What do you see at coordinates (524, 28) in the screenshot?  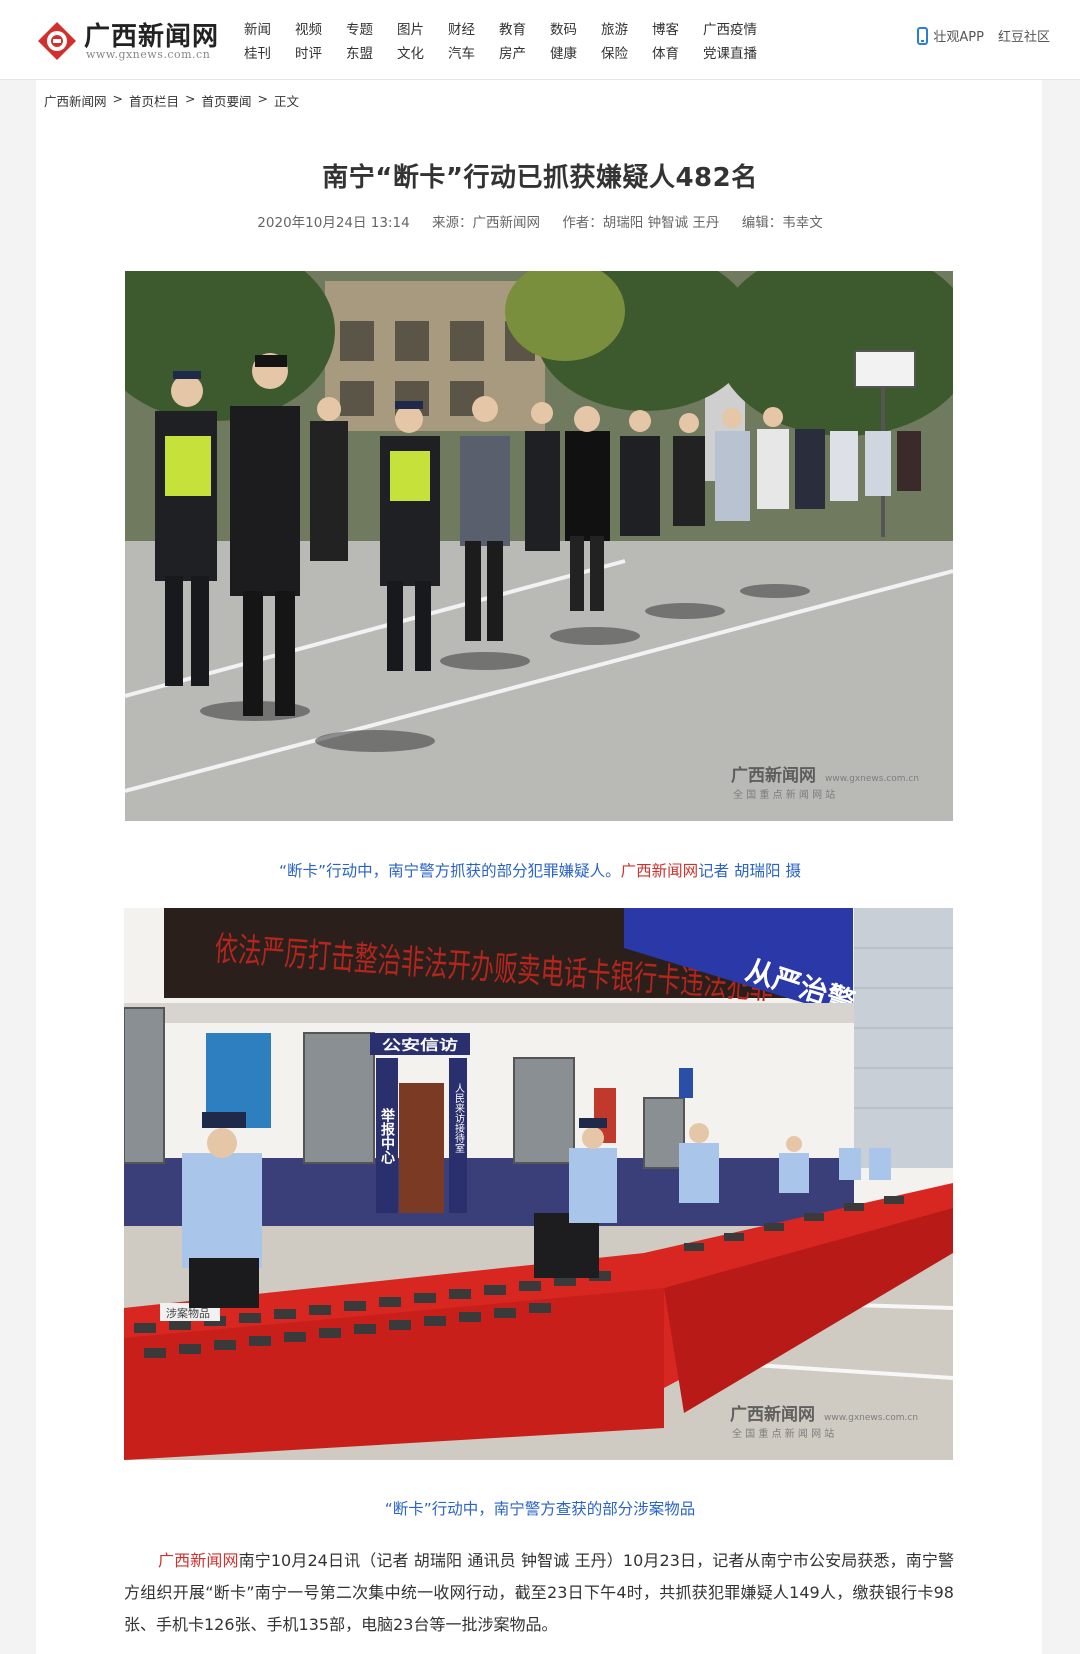 I see `nav-item-education: 教育` at bounding box center [524, 28].